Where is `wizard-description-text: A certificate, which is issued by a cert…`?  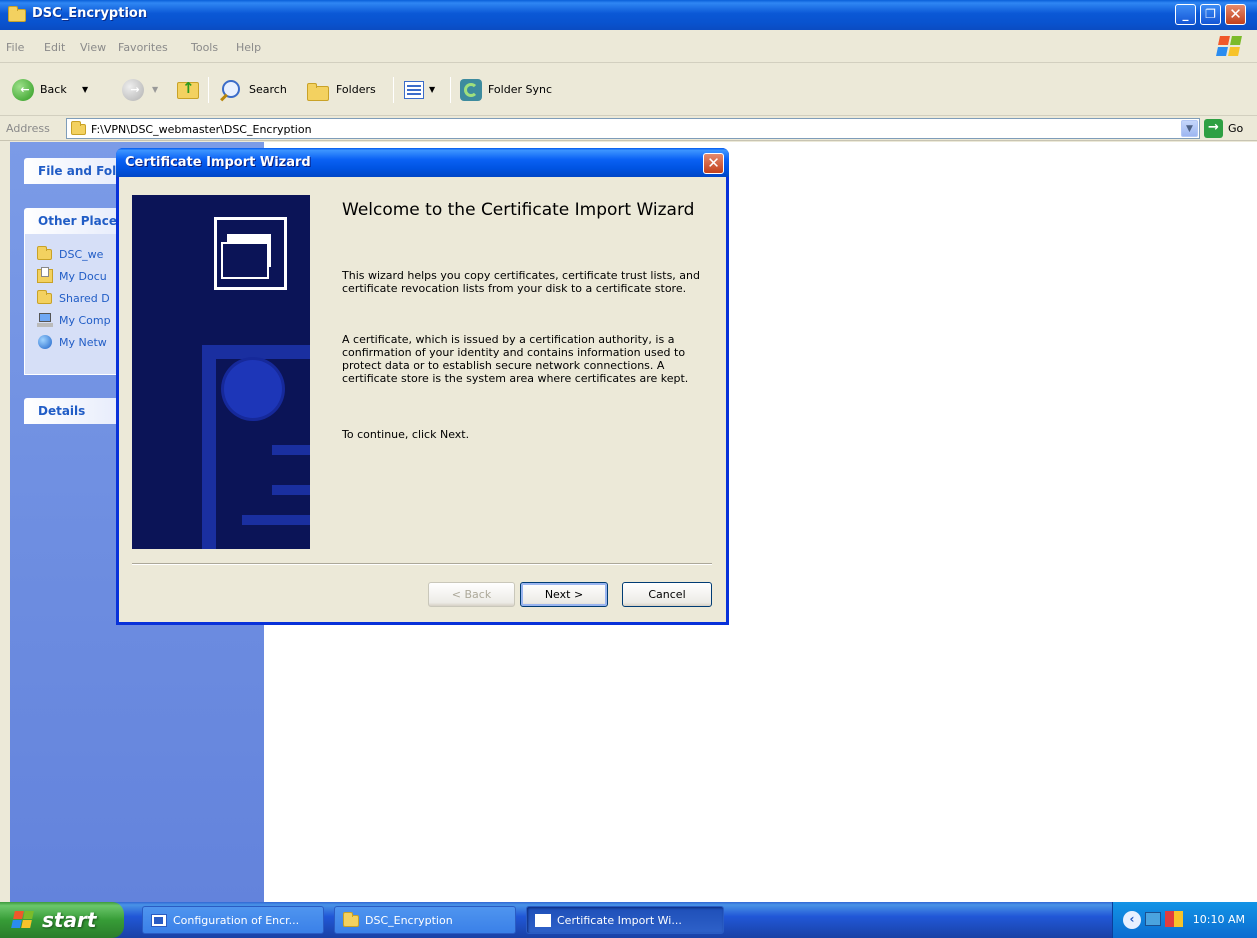 wizard-description-text: A certificate, which is issued by a cert… is located at coordinates (515, 359).